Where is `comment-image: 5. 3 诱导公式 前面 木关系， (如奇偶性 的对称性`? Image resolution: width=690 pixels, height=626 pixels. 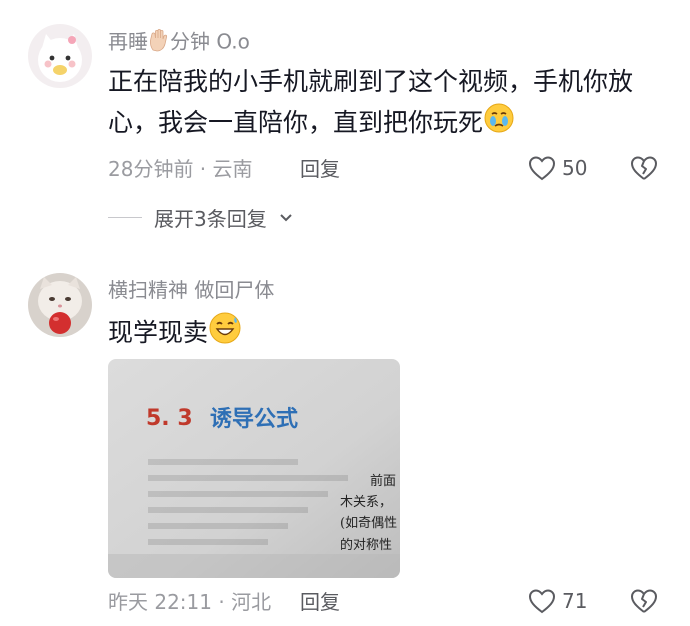
comment-image: 5. 3 诱导公式 前面 木关系， (如奇偶性 的对称性 is located at coordinates (254, 468).